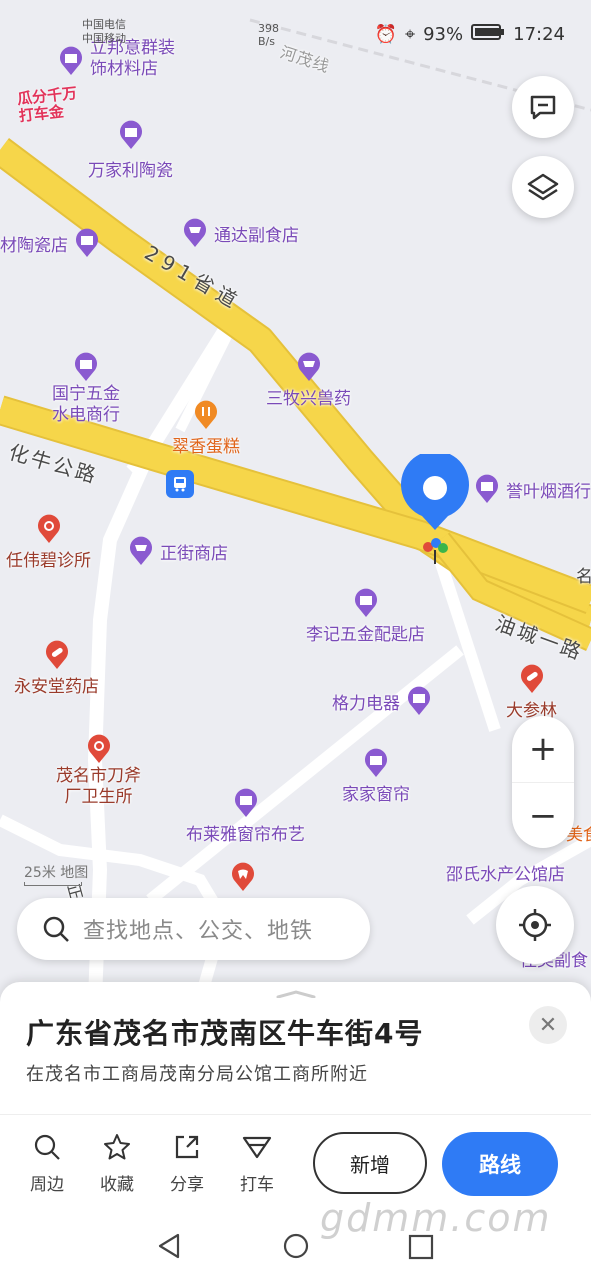  I want to click on layers-button, so click(543, 187).